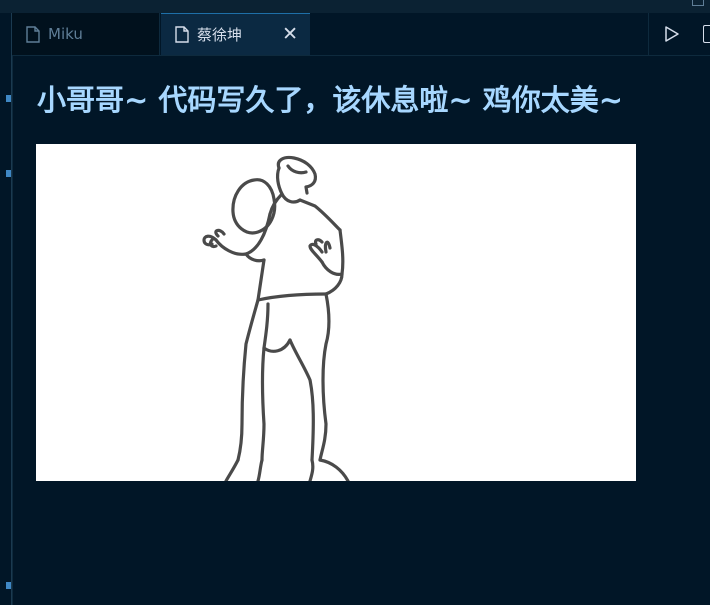 This screenshot has width=710, height=605. Describe the element at coordinates (330, 100) in the screenshot. I see `page-heading: 小哥哥~ 代码写久了，该休息啦~ 鸡你太美~` at that location.